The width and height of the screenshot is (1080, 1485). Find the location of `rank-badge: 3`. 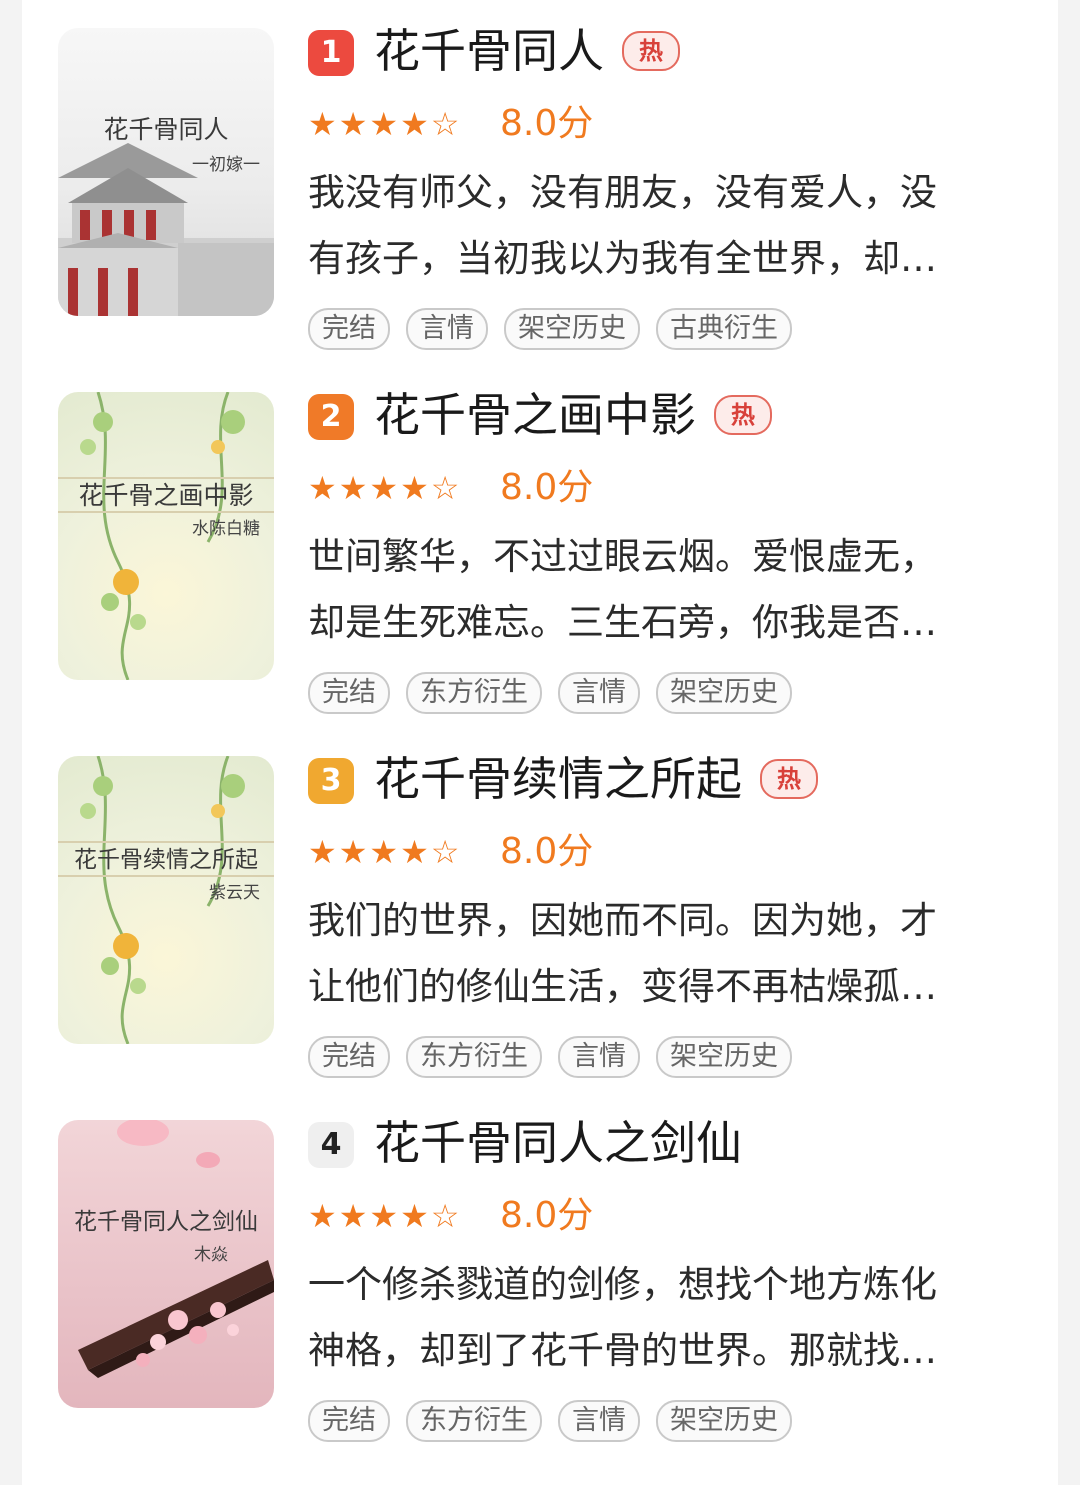

rank-badge: 3 is located at coordinates (331, 781).